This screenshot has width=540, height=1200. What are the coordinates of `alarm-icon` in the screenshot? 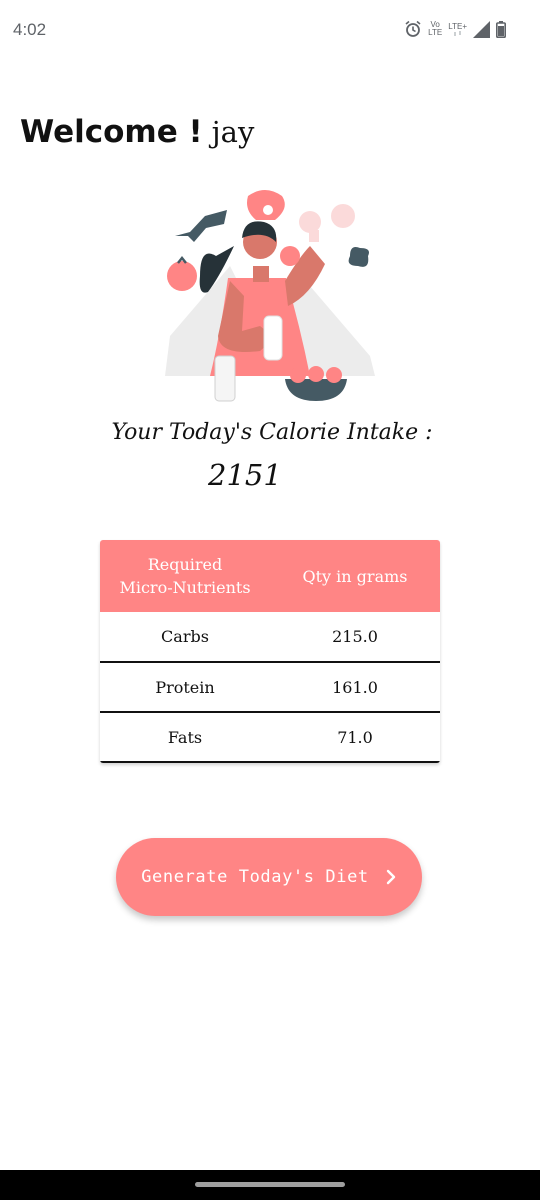 It's located at (413, 28).